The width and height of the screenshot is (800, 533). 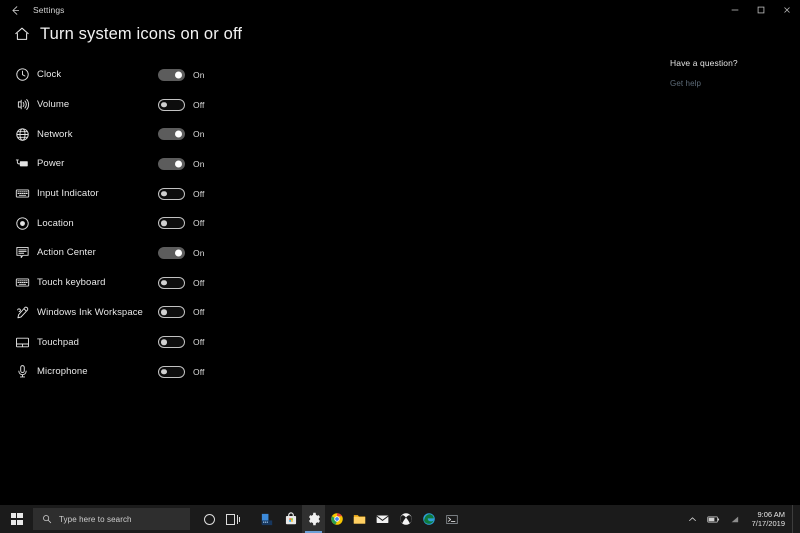 What do you see at coordinates (320, 134) in the screenshot?
I see `setting-row: Network On` at bounding box center [320, 134].